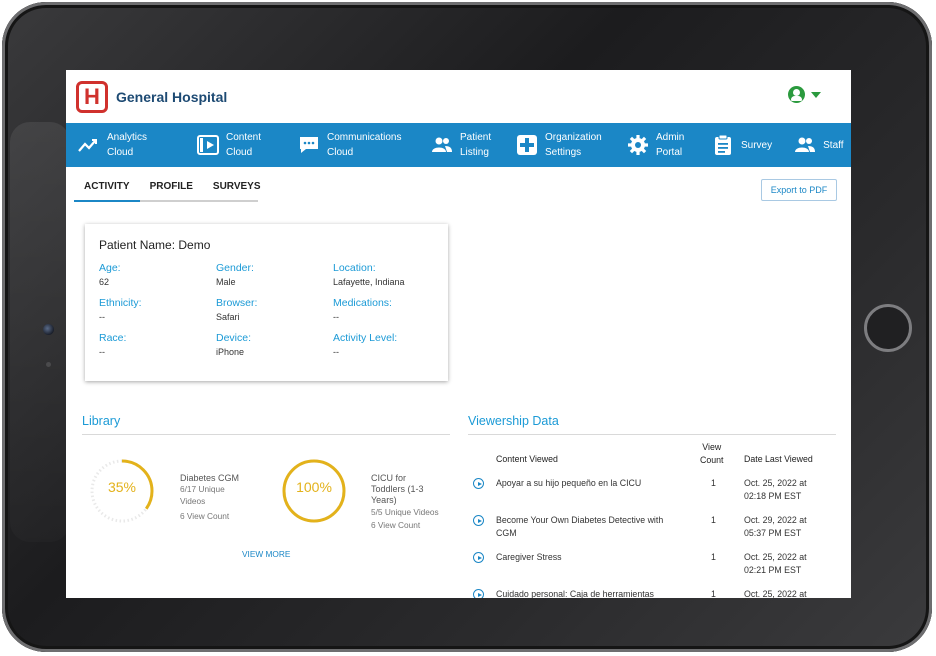  Describe the element at coordinates (172, 96) in the screenshot. I see `brand-name: General Hospital` at that location.